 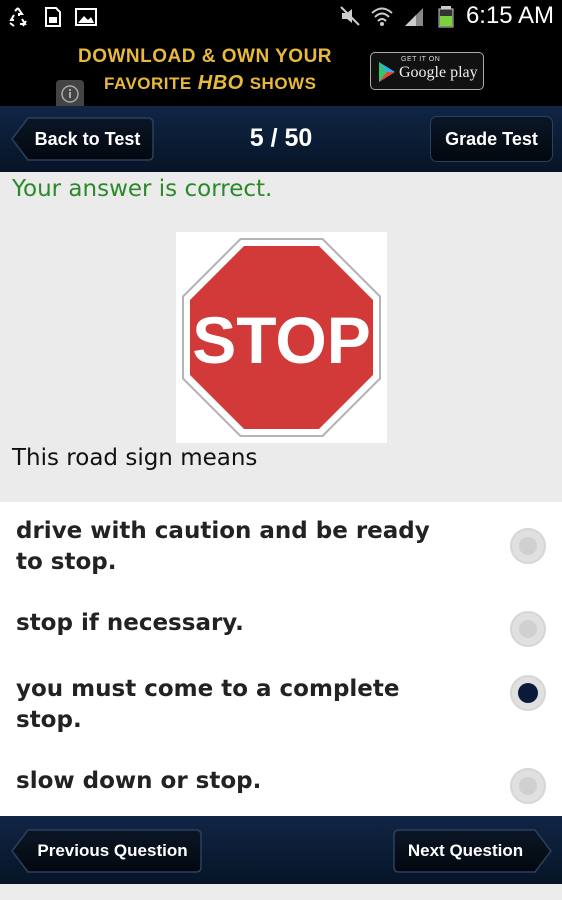 I want to click on ad-subline-prefix: FAVORITE, so click(x=148, y=83).